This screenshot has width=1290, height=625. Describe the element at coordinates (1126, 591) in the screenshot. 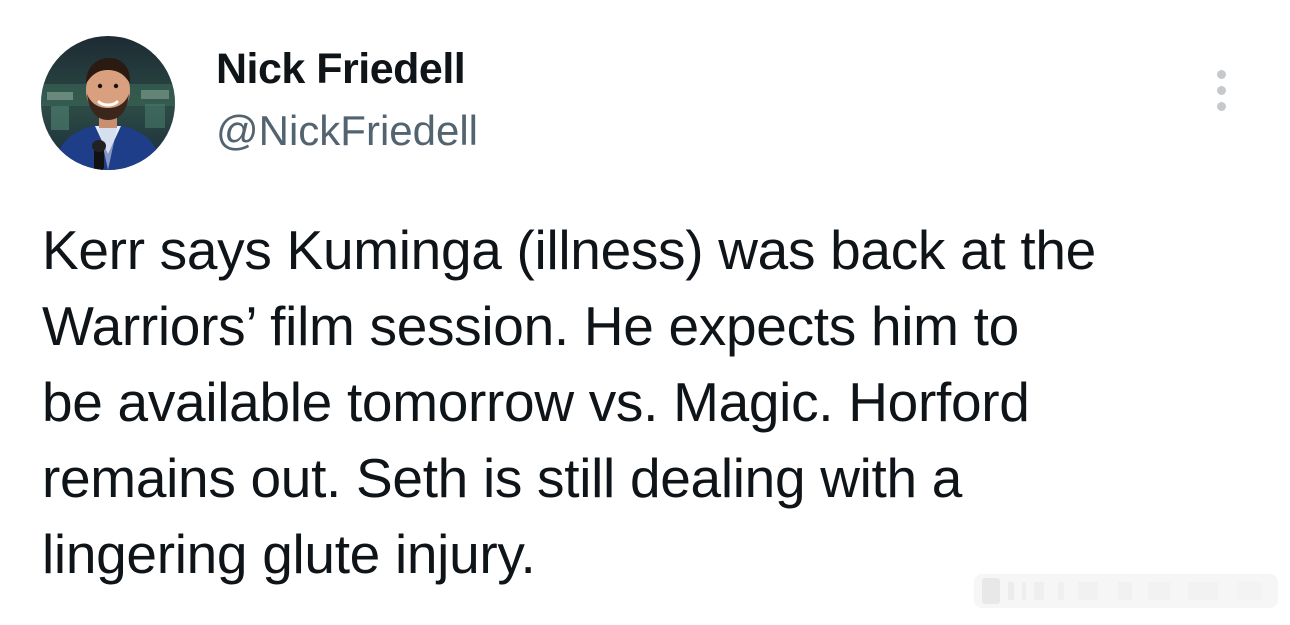

I see `watermark-graphic` at that location.